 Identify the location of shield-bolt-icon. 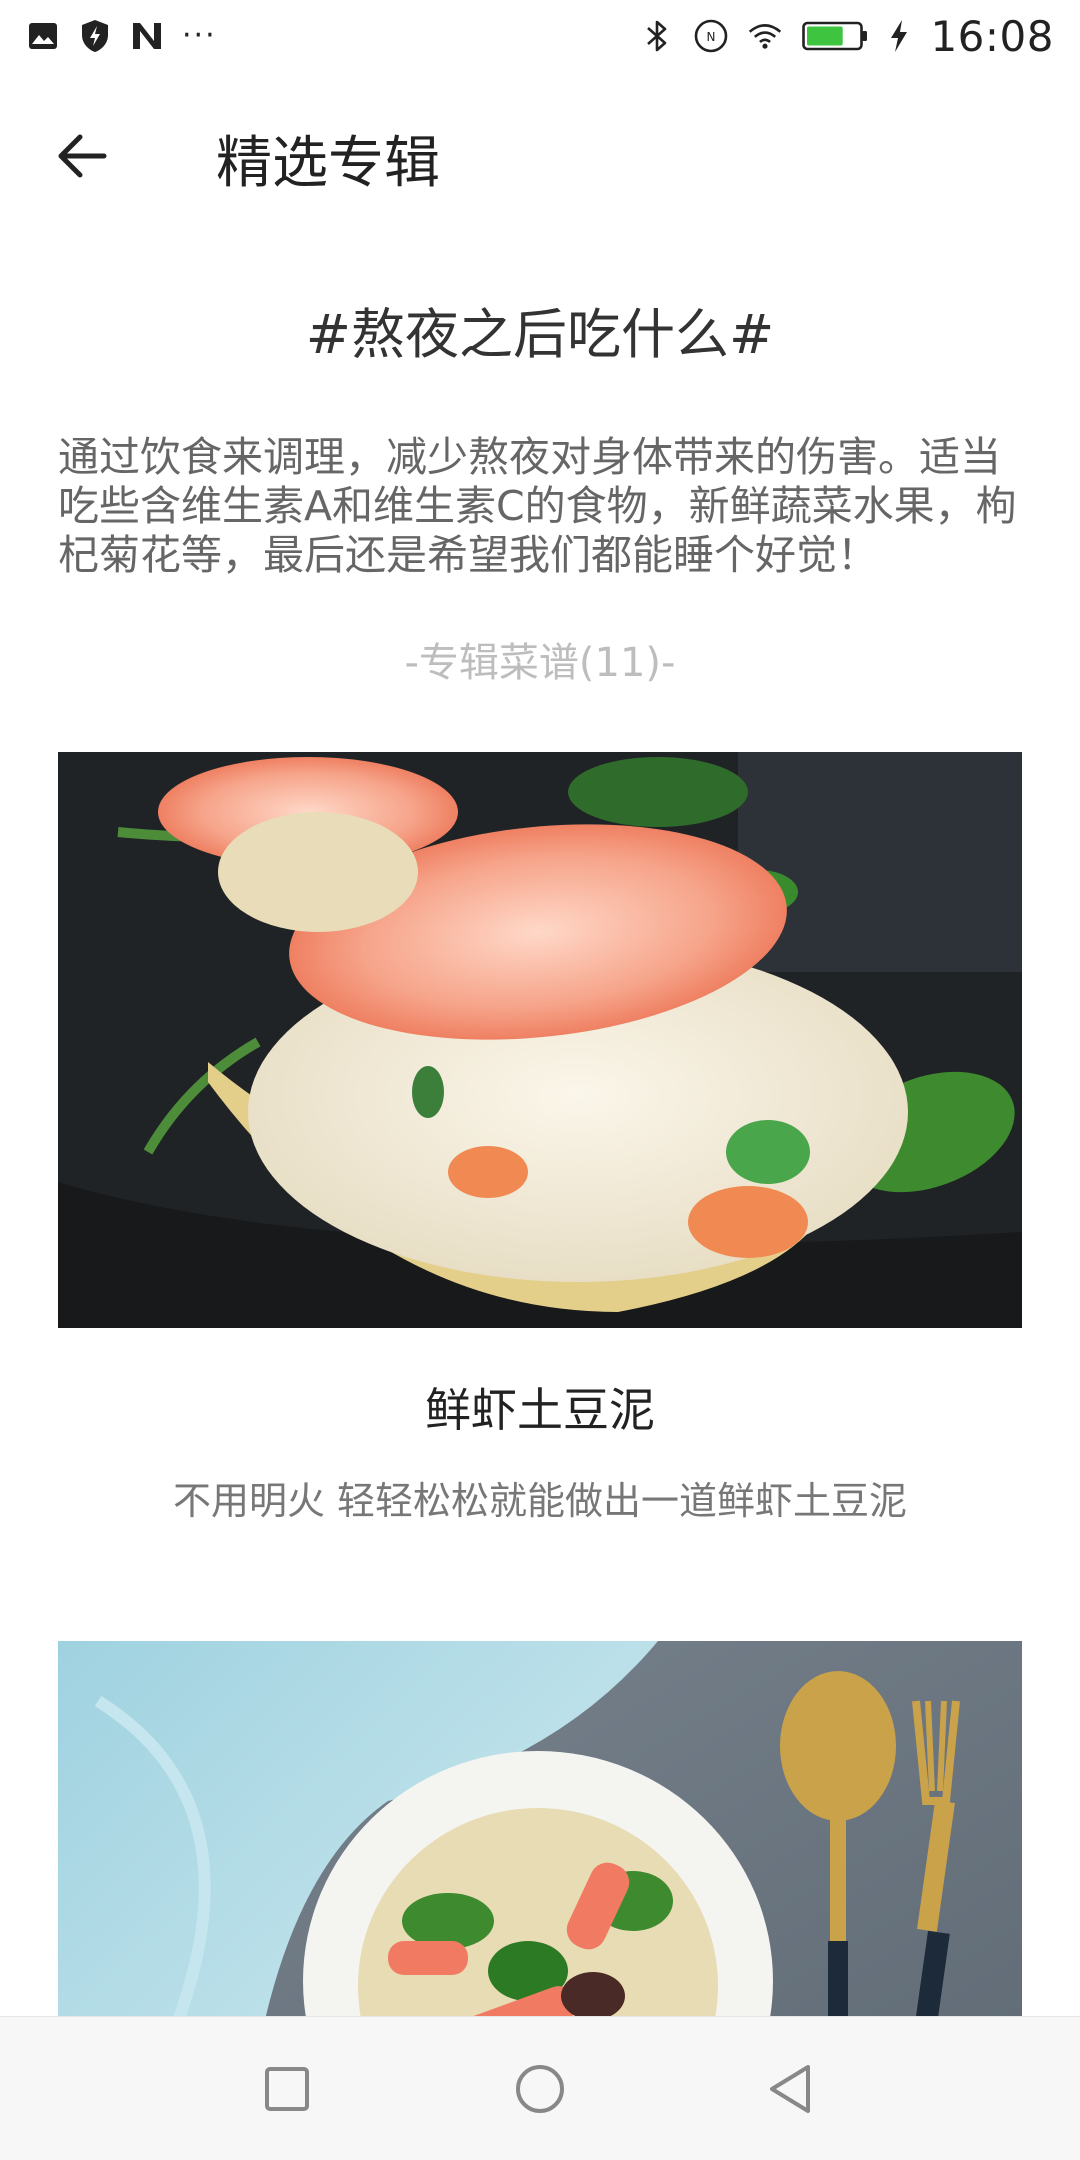
(95, 36).